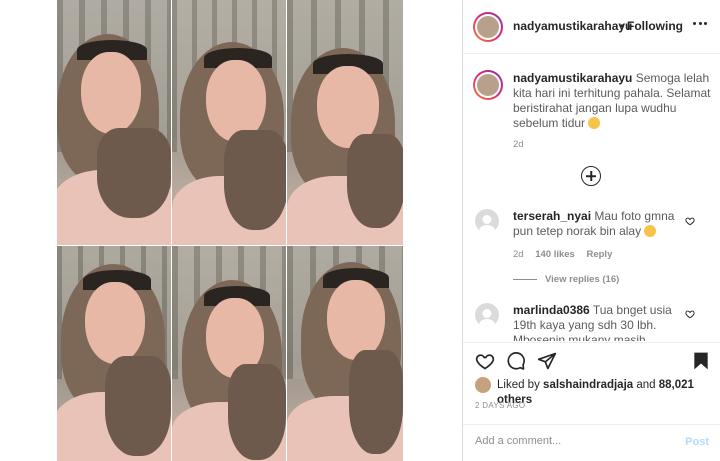  I want to click on likes-and: and, so click(646, 385).